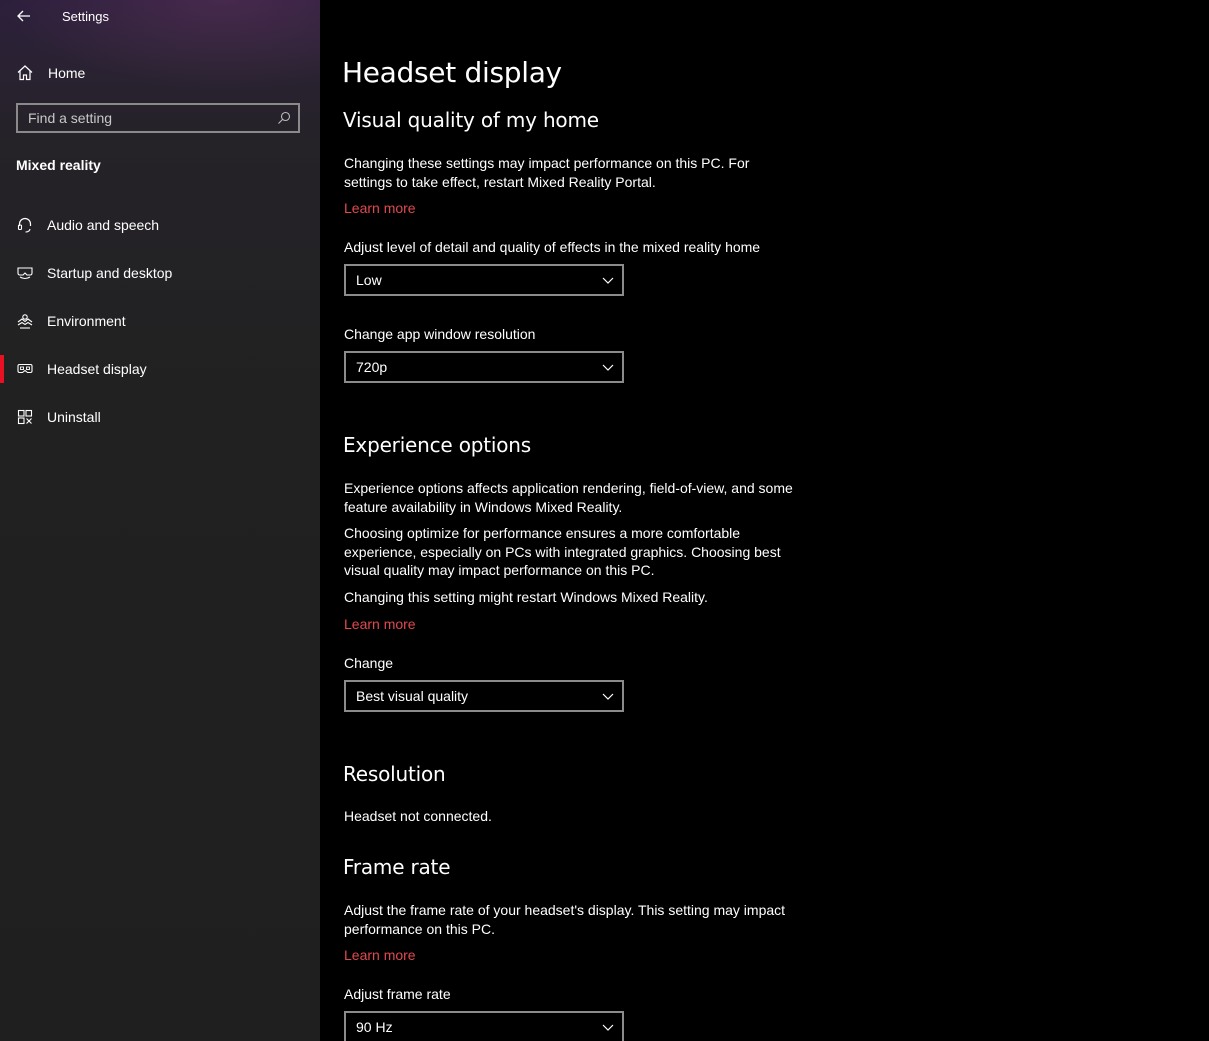 This screenshot has width=1209, height=1041. I want to click on resolution-status: Headset not connected., so click(418, 816).